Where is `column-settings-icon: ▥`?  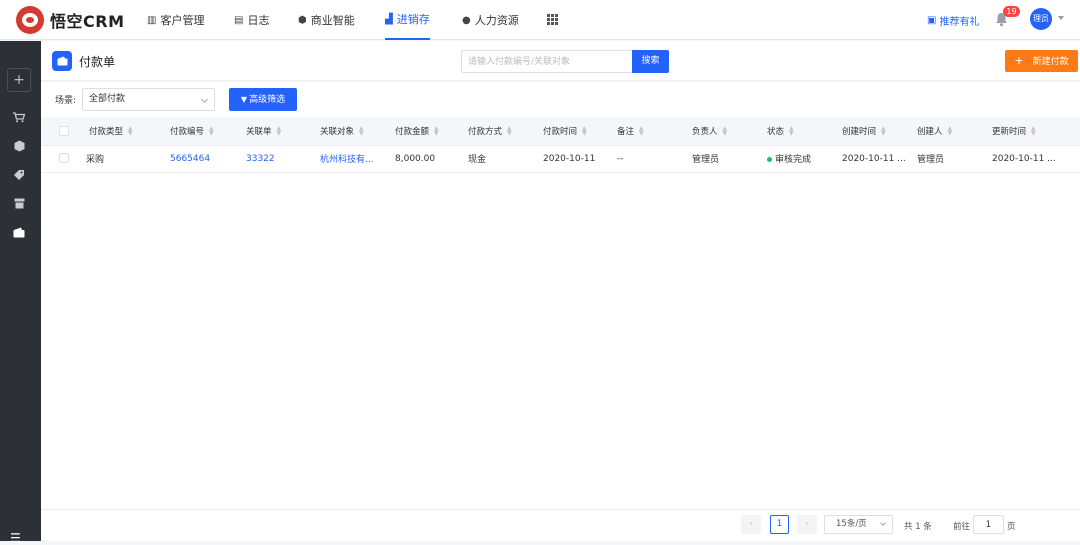
column-settings-icon: ▥ is located at coordinates (1071, 131).